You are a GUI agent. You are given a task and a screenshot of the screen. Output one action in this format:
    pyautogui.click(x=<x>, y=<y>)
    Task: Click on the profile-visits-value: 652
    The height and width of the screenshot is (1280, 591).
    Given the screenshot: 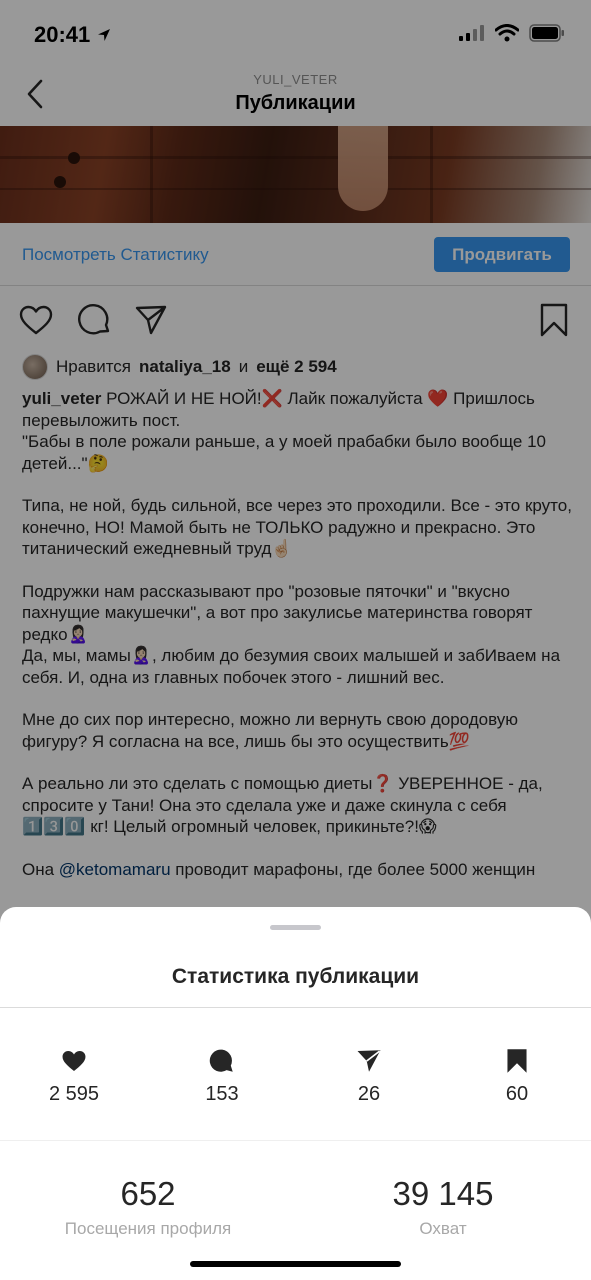 What is the action you would take?
    pyautogui.click(x=148, y=1193)
    